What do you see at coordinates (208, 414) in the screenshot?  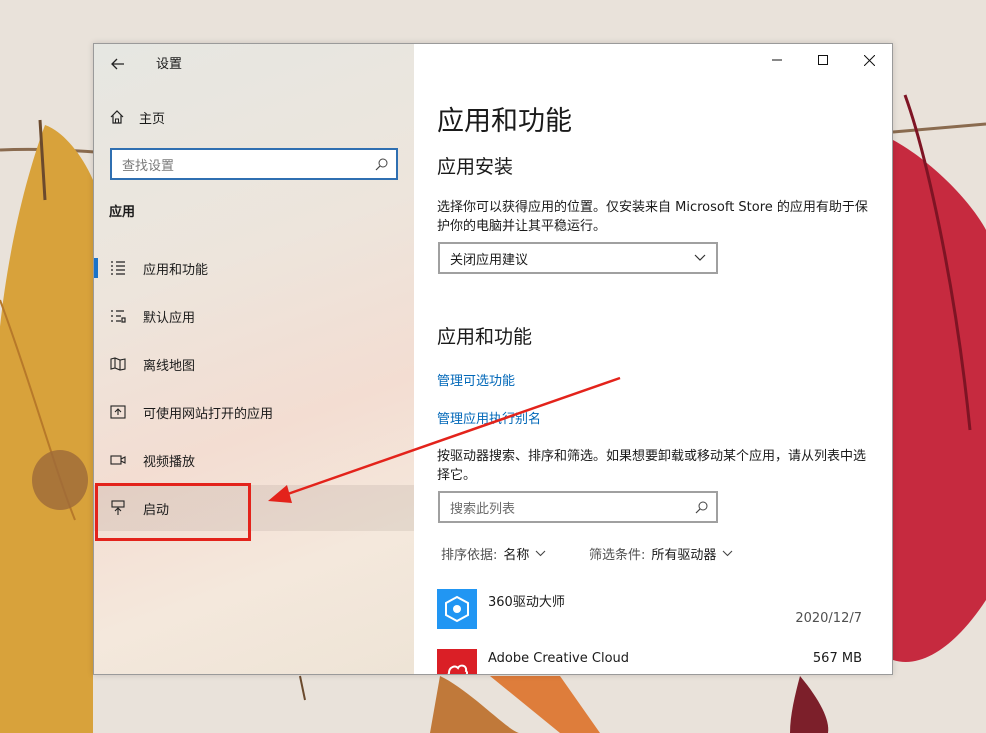 I see `sidebar-item-label: 可使用网站打开的应用` at bounding box center [208, 414].